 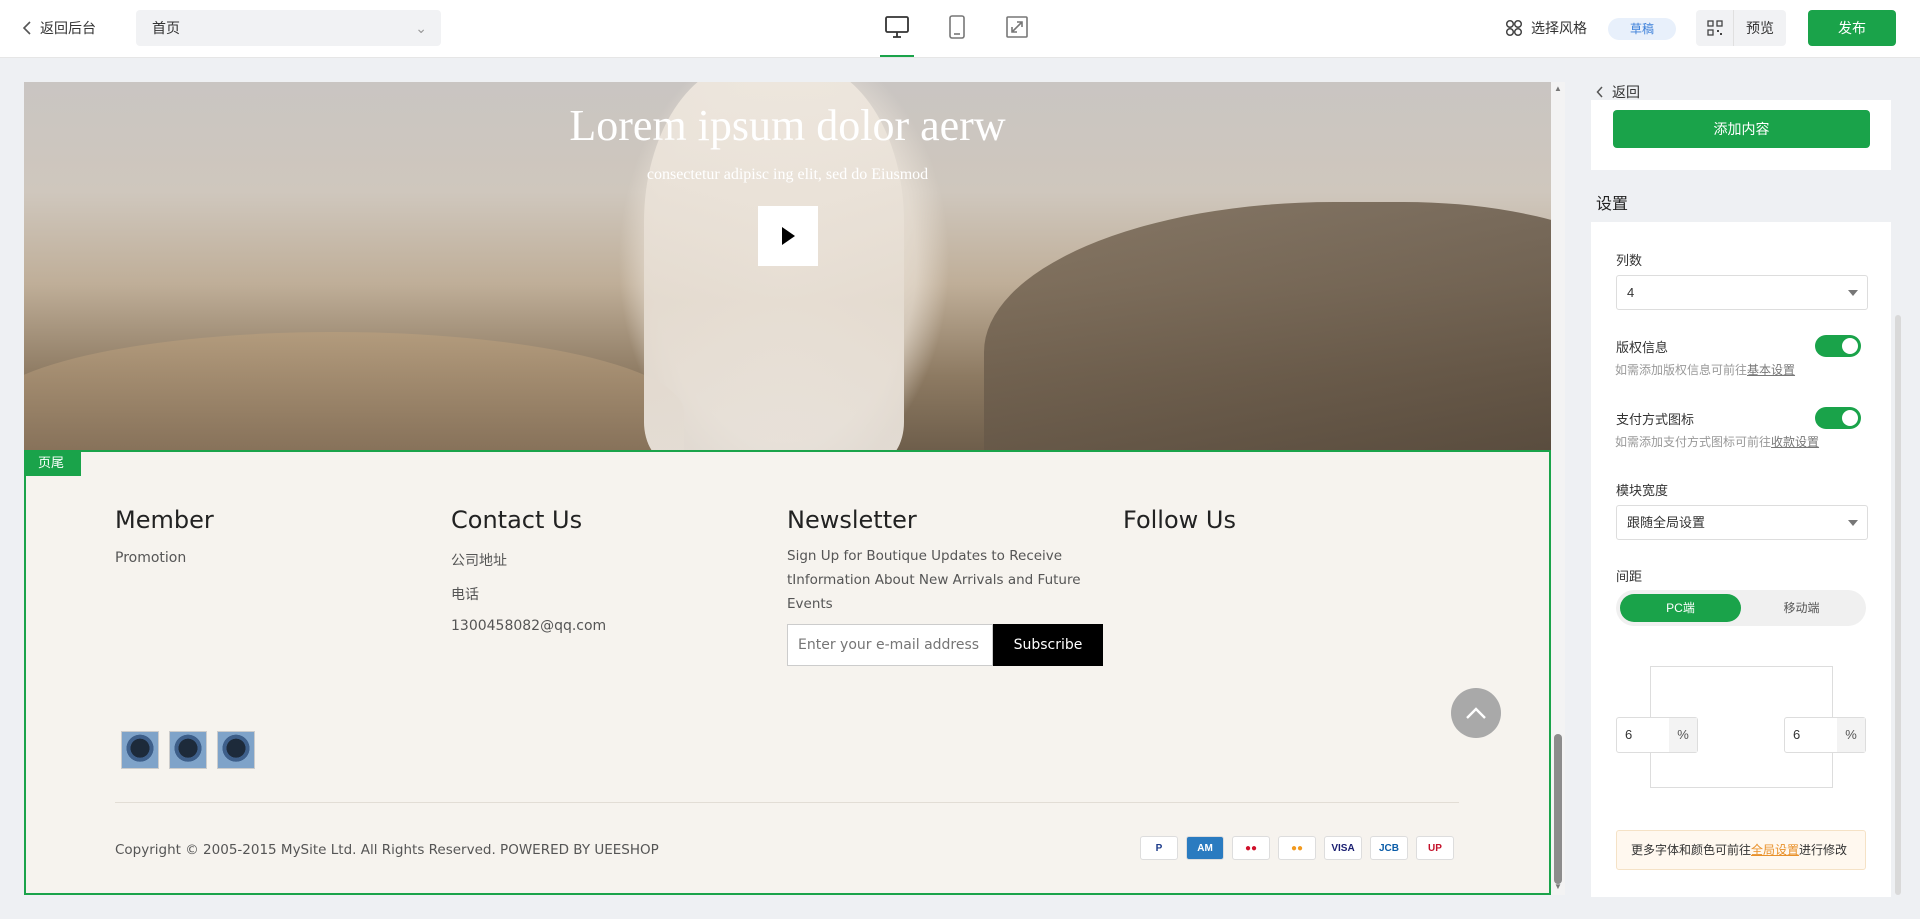 I want to click on scroll-up-icon: ▲, so click(x=1558, y=88).